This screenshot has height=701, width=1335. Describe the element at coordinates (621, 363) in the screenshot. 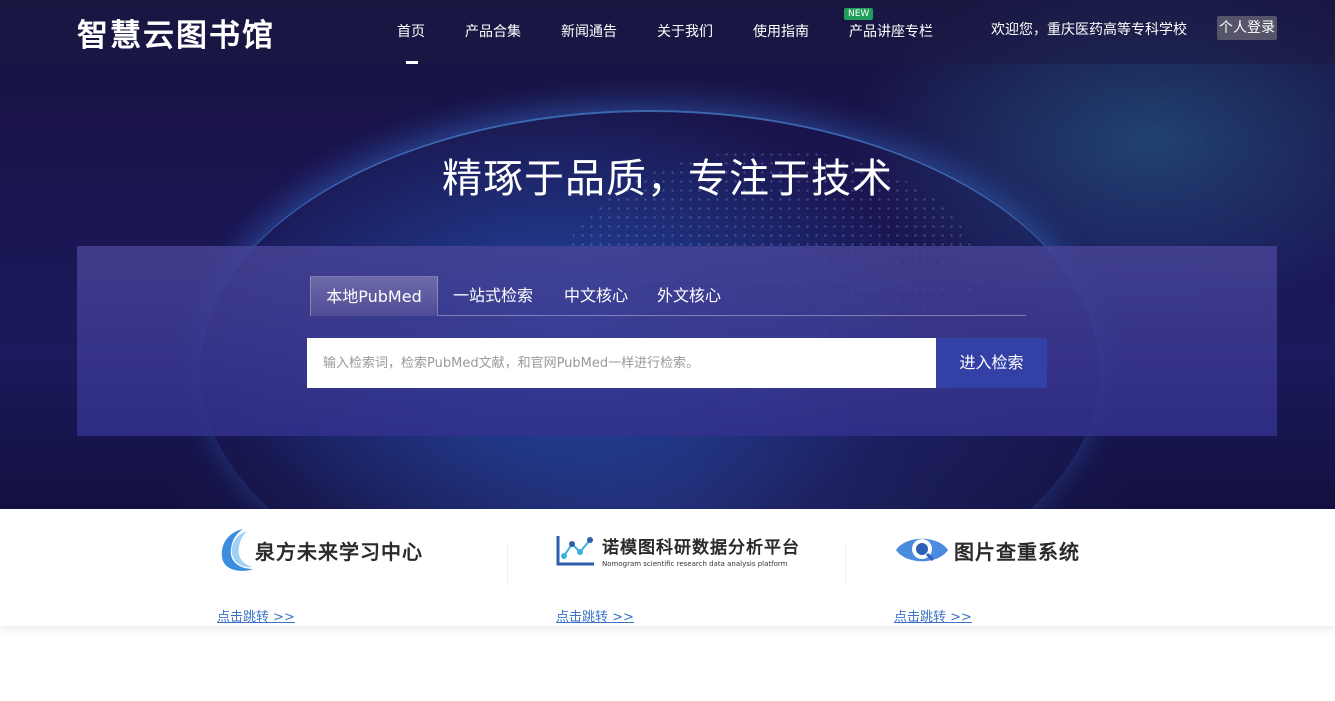

I see `search-input` at that location.